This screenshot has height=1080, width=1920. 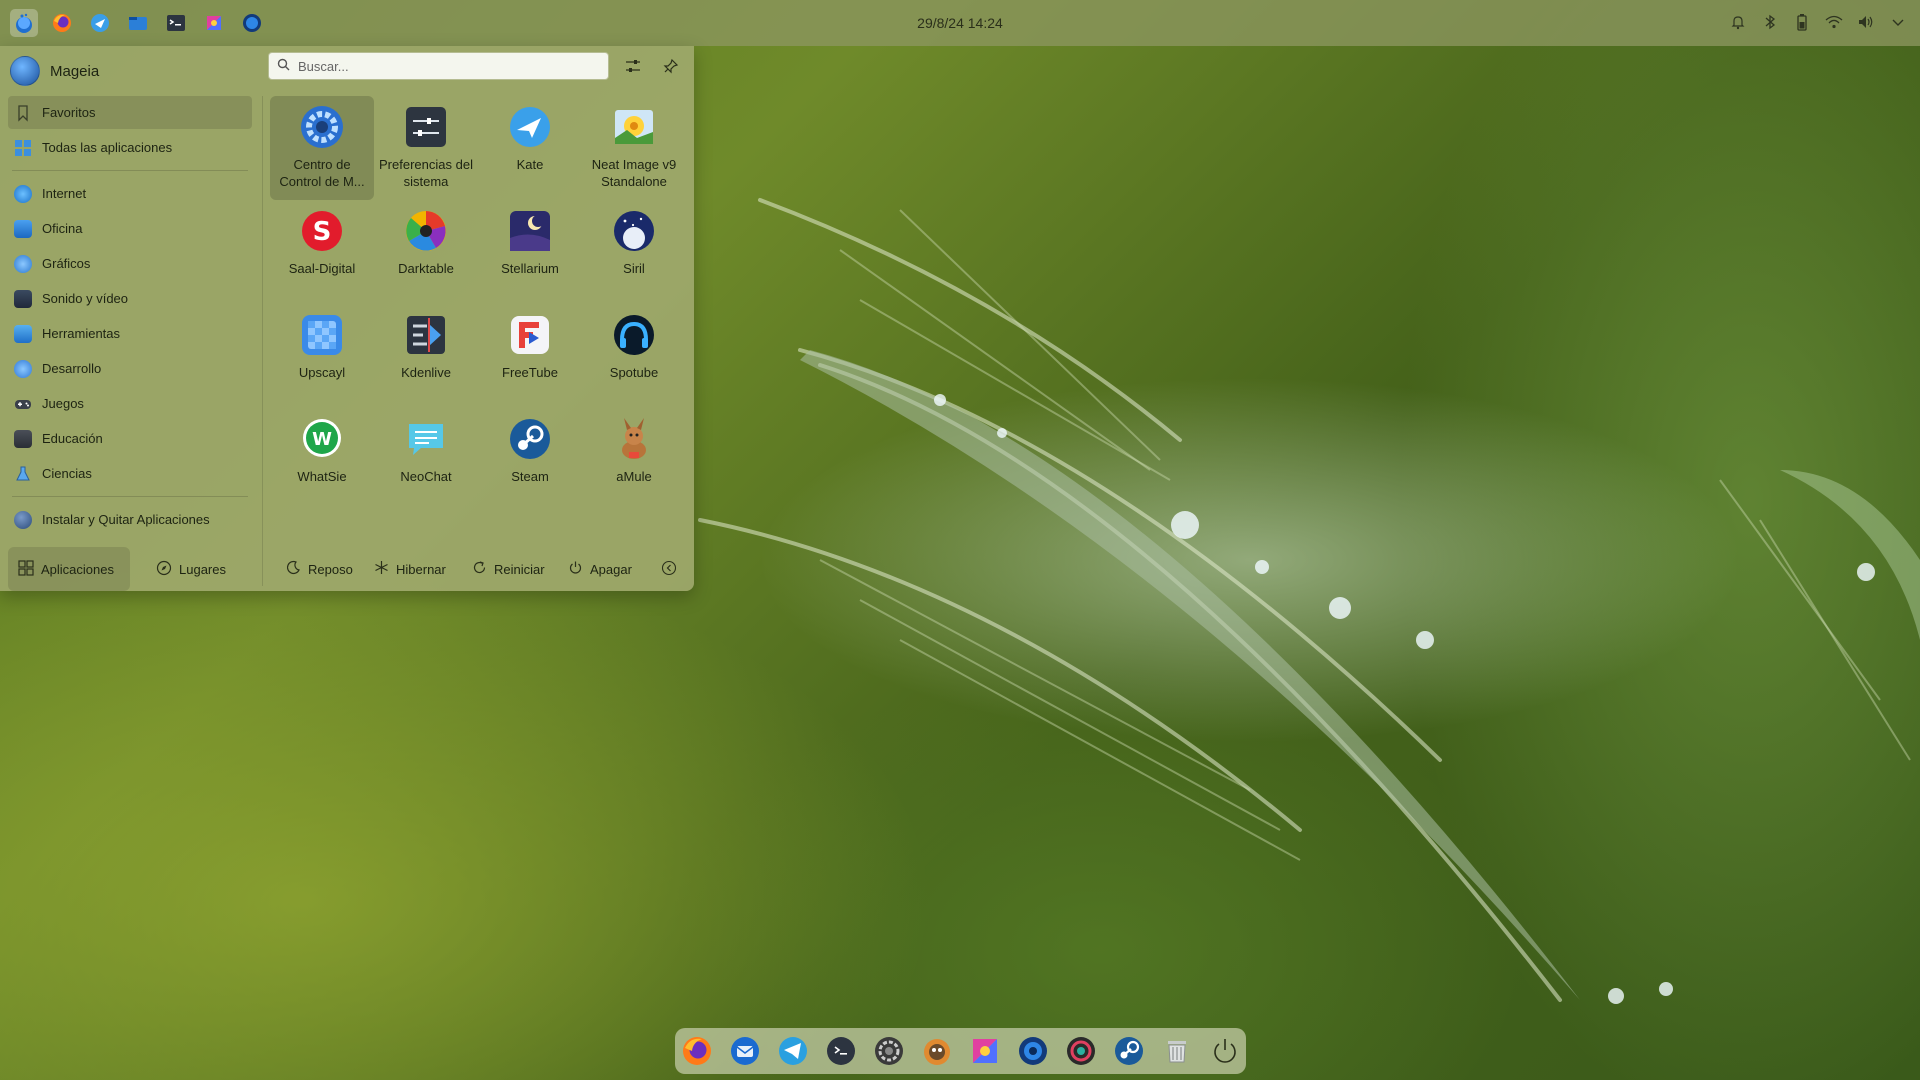 What do you see at coordinates (130, 193) in the screenshot?
I see `category-internet: Internet` at bounding box center [130, 193].